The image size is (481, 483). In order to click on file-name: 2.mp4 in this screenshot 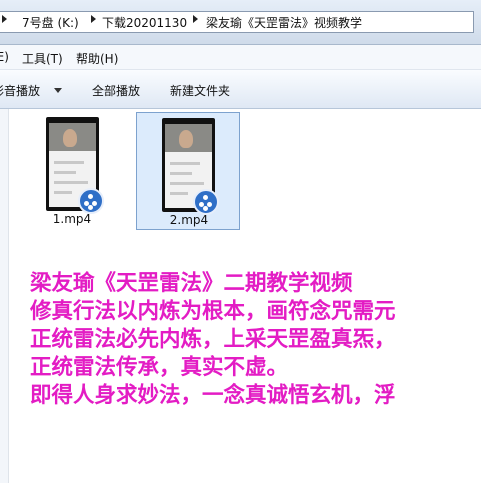, I will do `click(189, 220)`.